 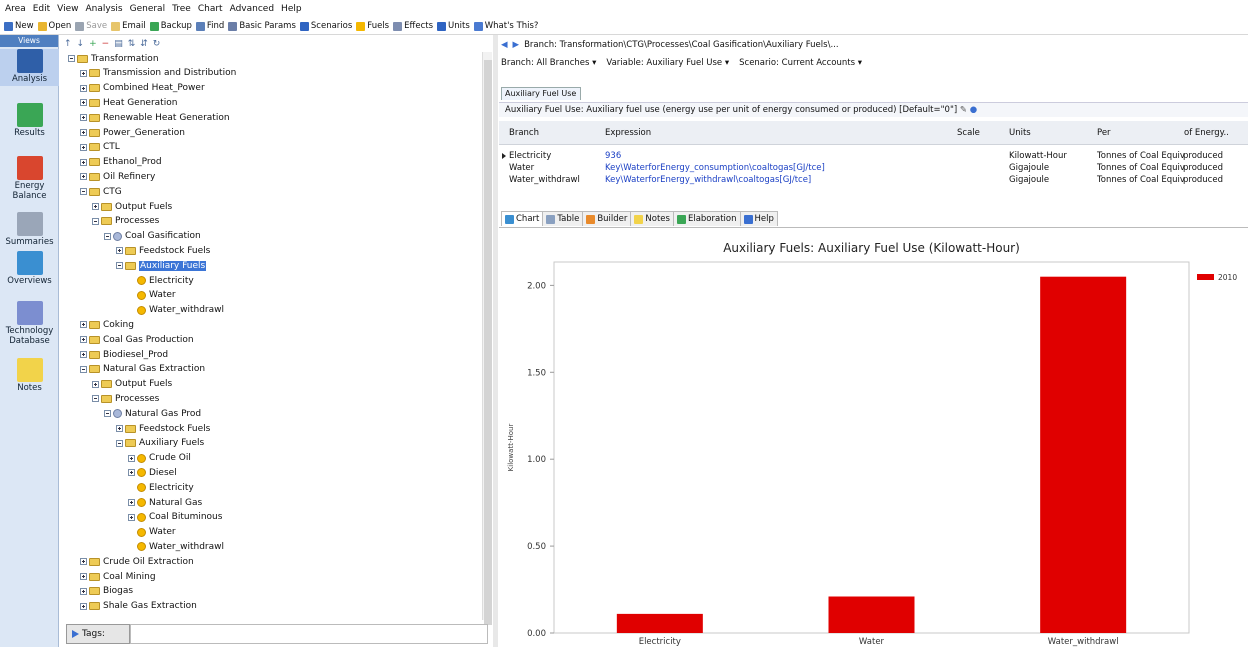 What do you see at coordinates (132, 132) in the screenshot?
I see `tree-node: Power_Generation` at bounding box center [132, 132].